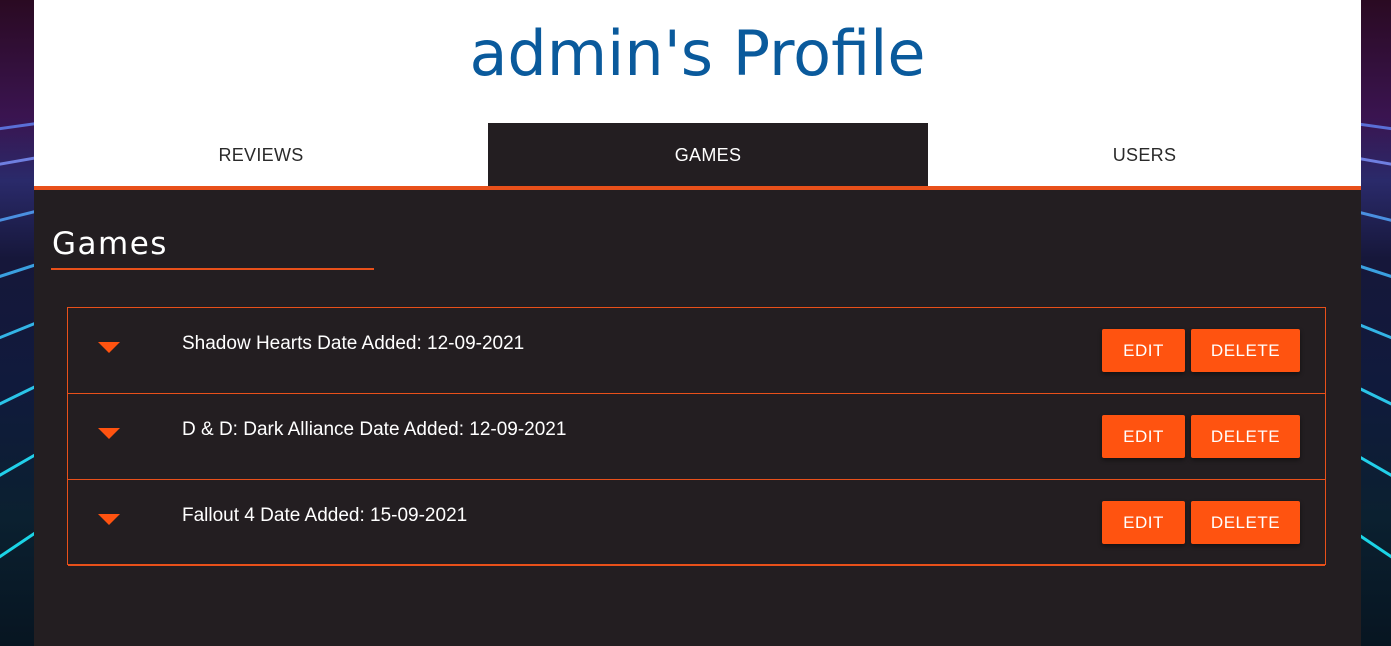 The image size is (1391, 646). What do you see at coordinates (697, 188) in the screenshot?
I see `tab-indicator-bar` at bounding box center [697, 188].